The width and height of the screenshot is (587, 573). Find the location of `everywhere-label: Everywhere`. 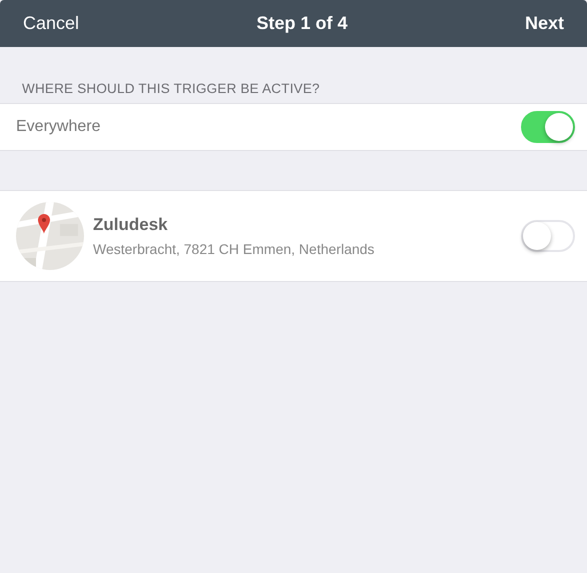

everywhere-label: Everywhere is located at coordinates (59, 127).